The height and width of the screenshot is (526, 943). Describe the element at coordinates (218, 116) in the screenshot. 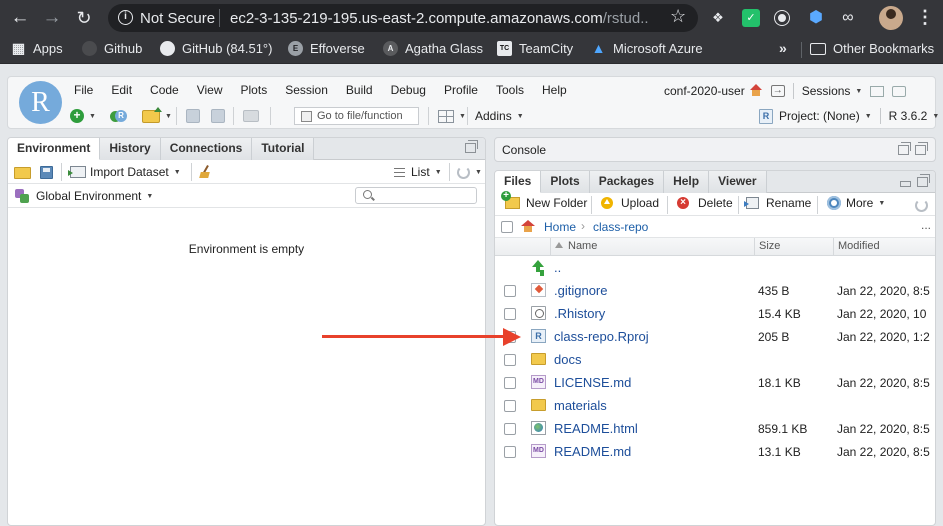

I see `save-all-button` at that location.